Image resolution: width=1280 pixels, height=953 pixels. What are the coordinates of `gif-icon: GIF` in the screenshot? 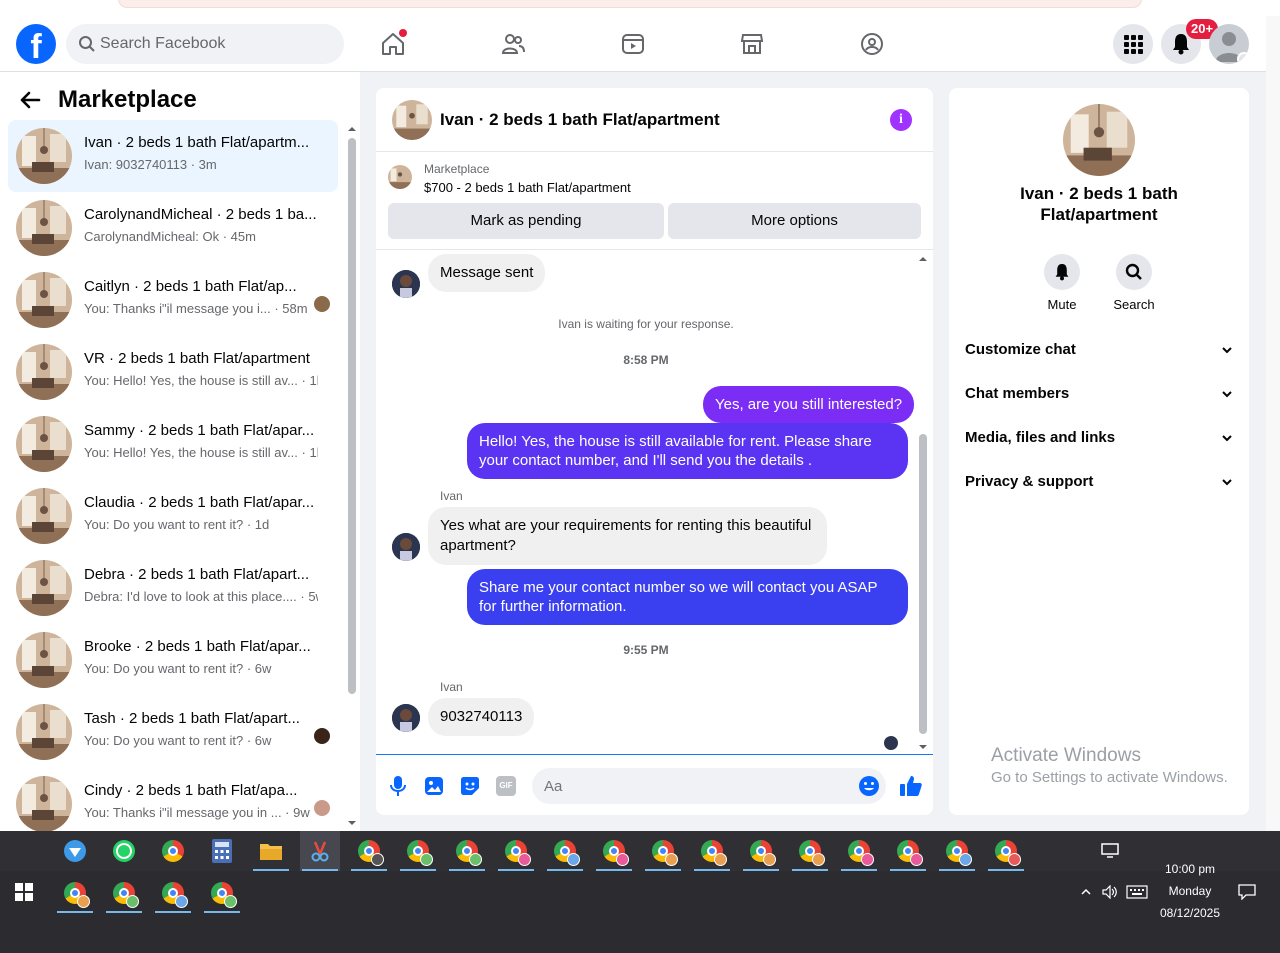 It's located at (506, 786).